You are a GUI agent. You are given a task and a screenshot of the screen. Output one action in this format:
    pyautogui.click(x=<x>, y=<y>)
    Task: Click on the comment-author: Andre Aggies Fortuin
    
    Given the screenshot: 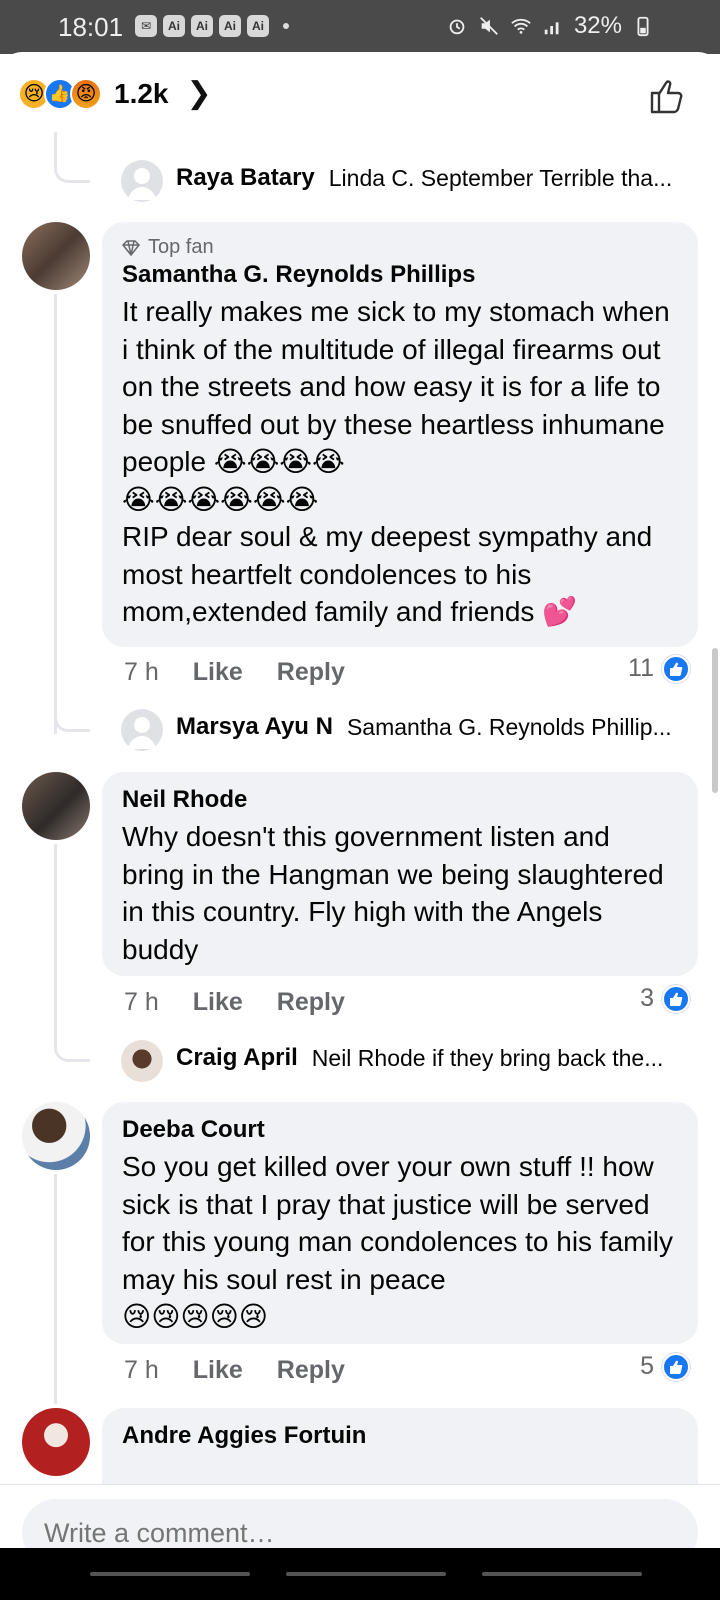 What is the action you would take?
    pyautogui.click(x=400, y=1436)
    